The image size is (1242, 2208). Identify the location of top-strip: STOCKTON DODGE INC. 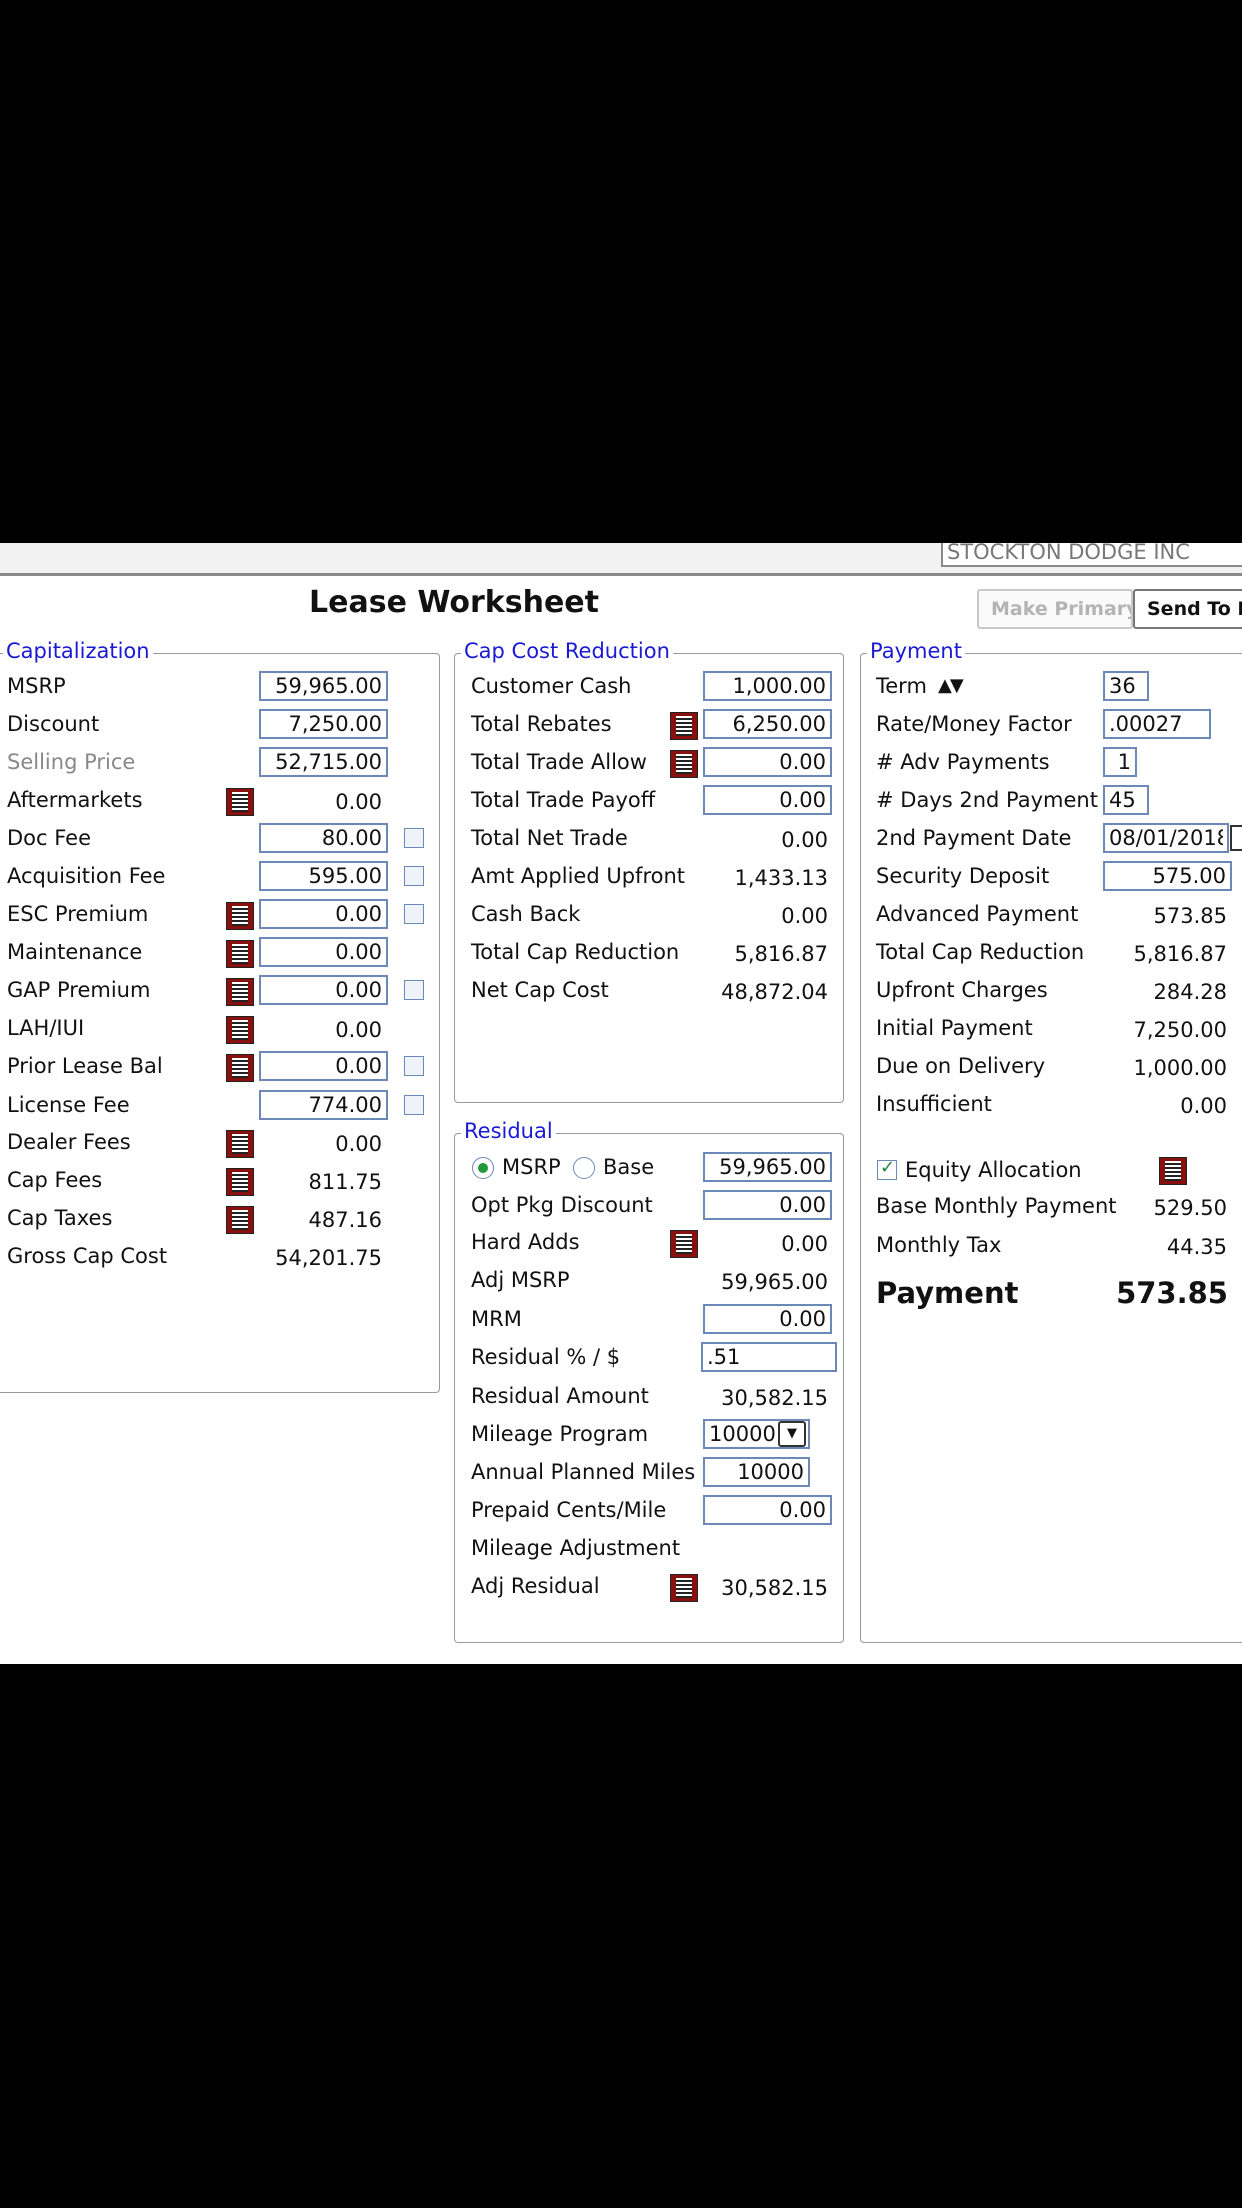
(621, 559).